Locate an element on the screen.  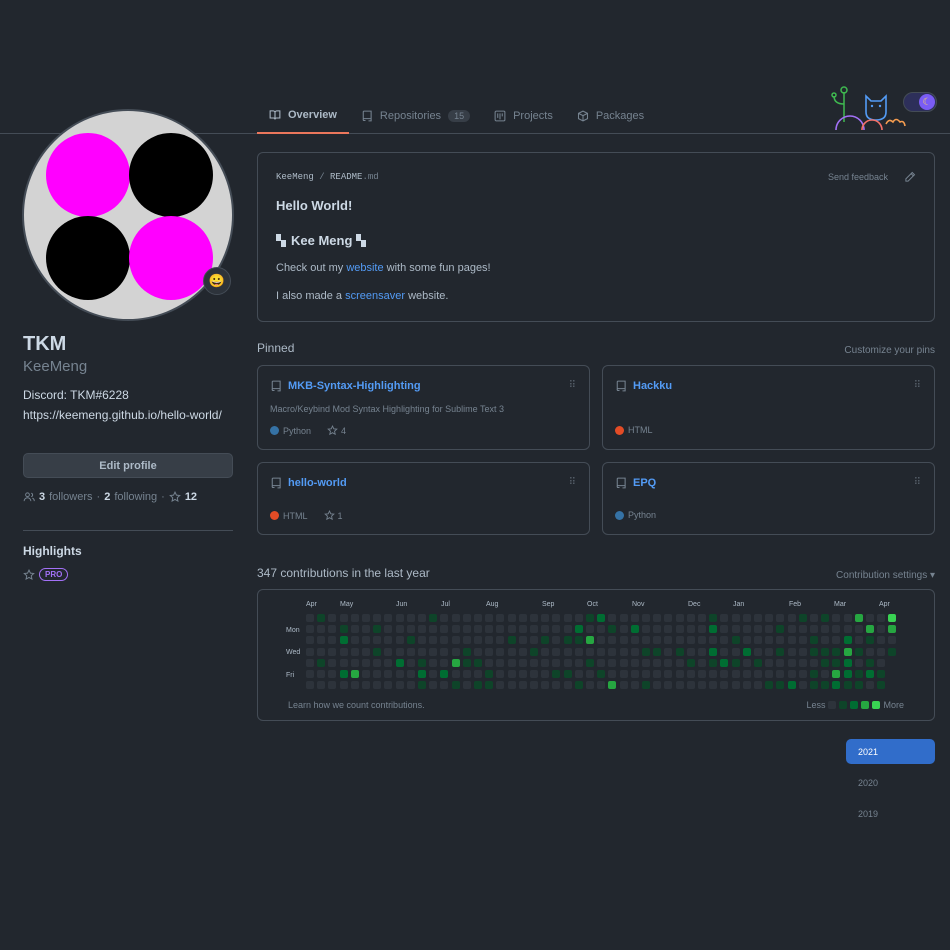
pro-badge: PRO is located at coordinates (54, 574).